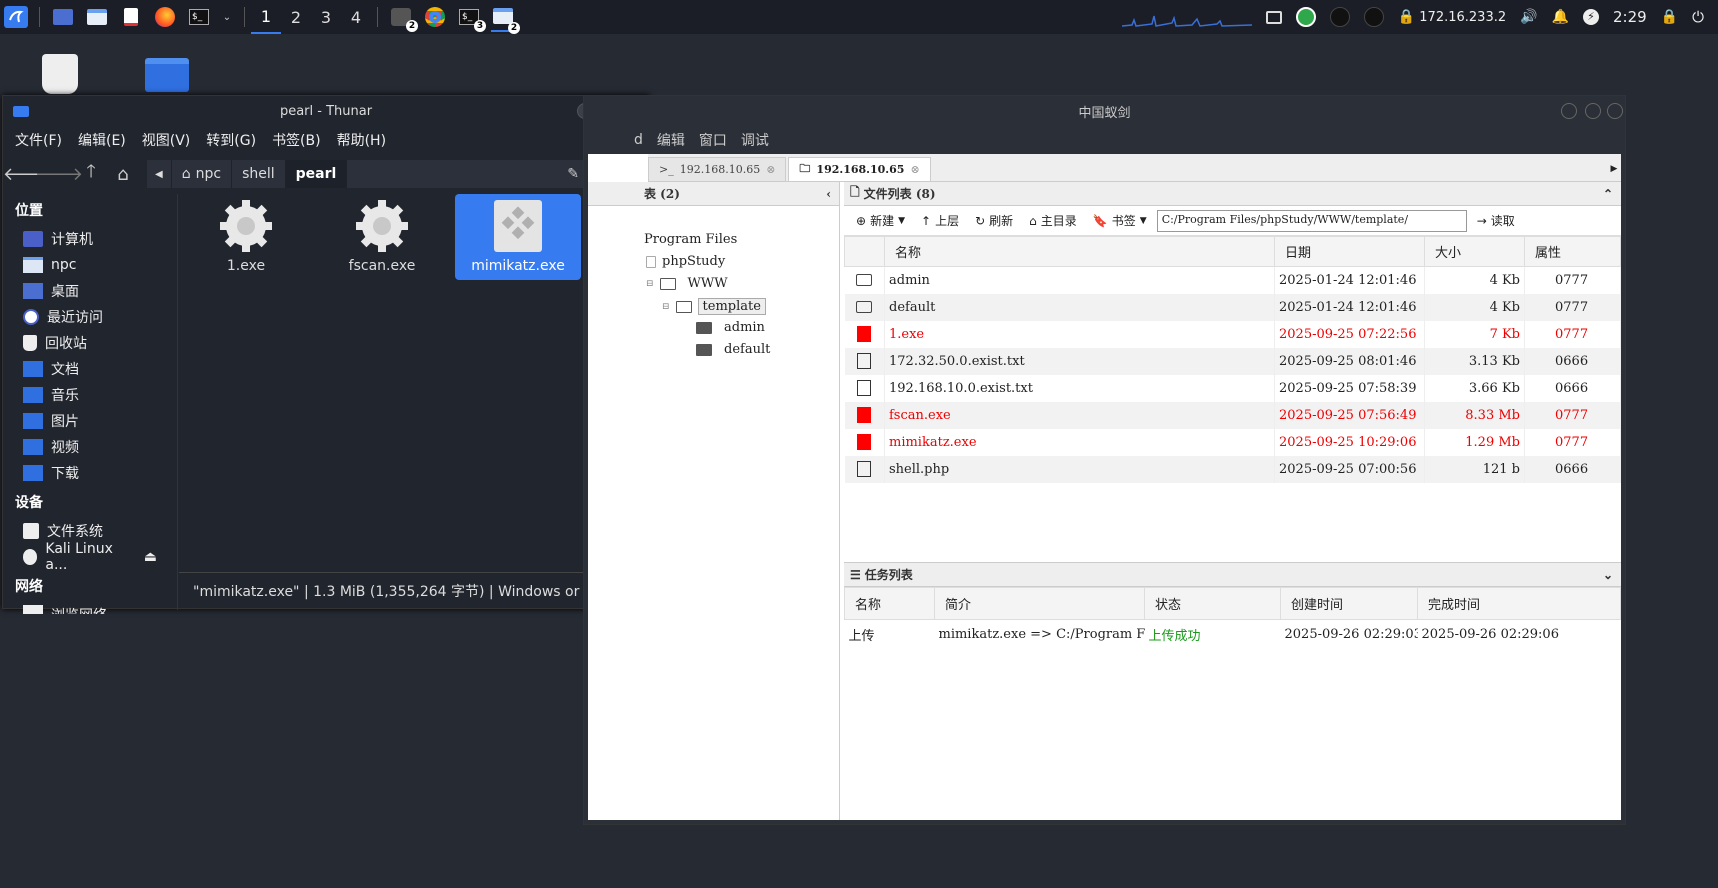  I want to click on file-item: fscan.exe, so click(382, 237).